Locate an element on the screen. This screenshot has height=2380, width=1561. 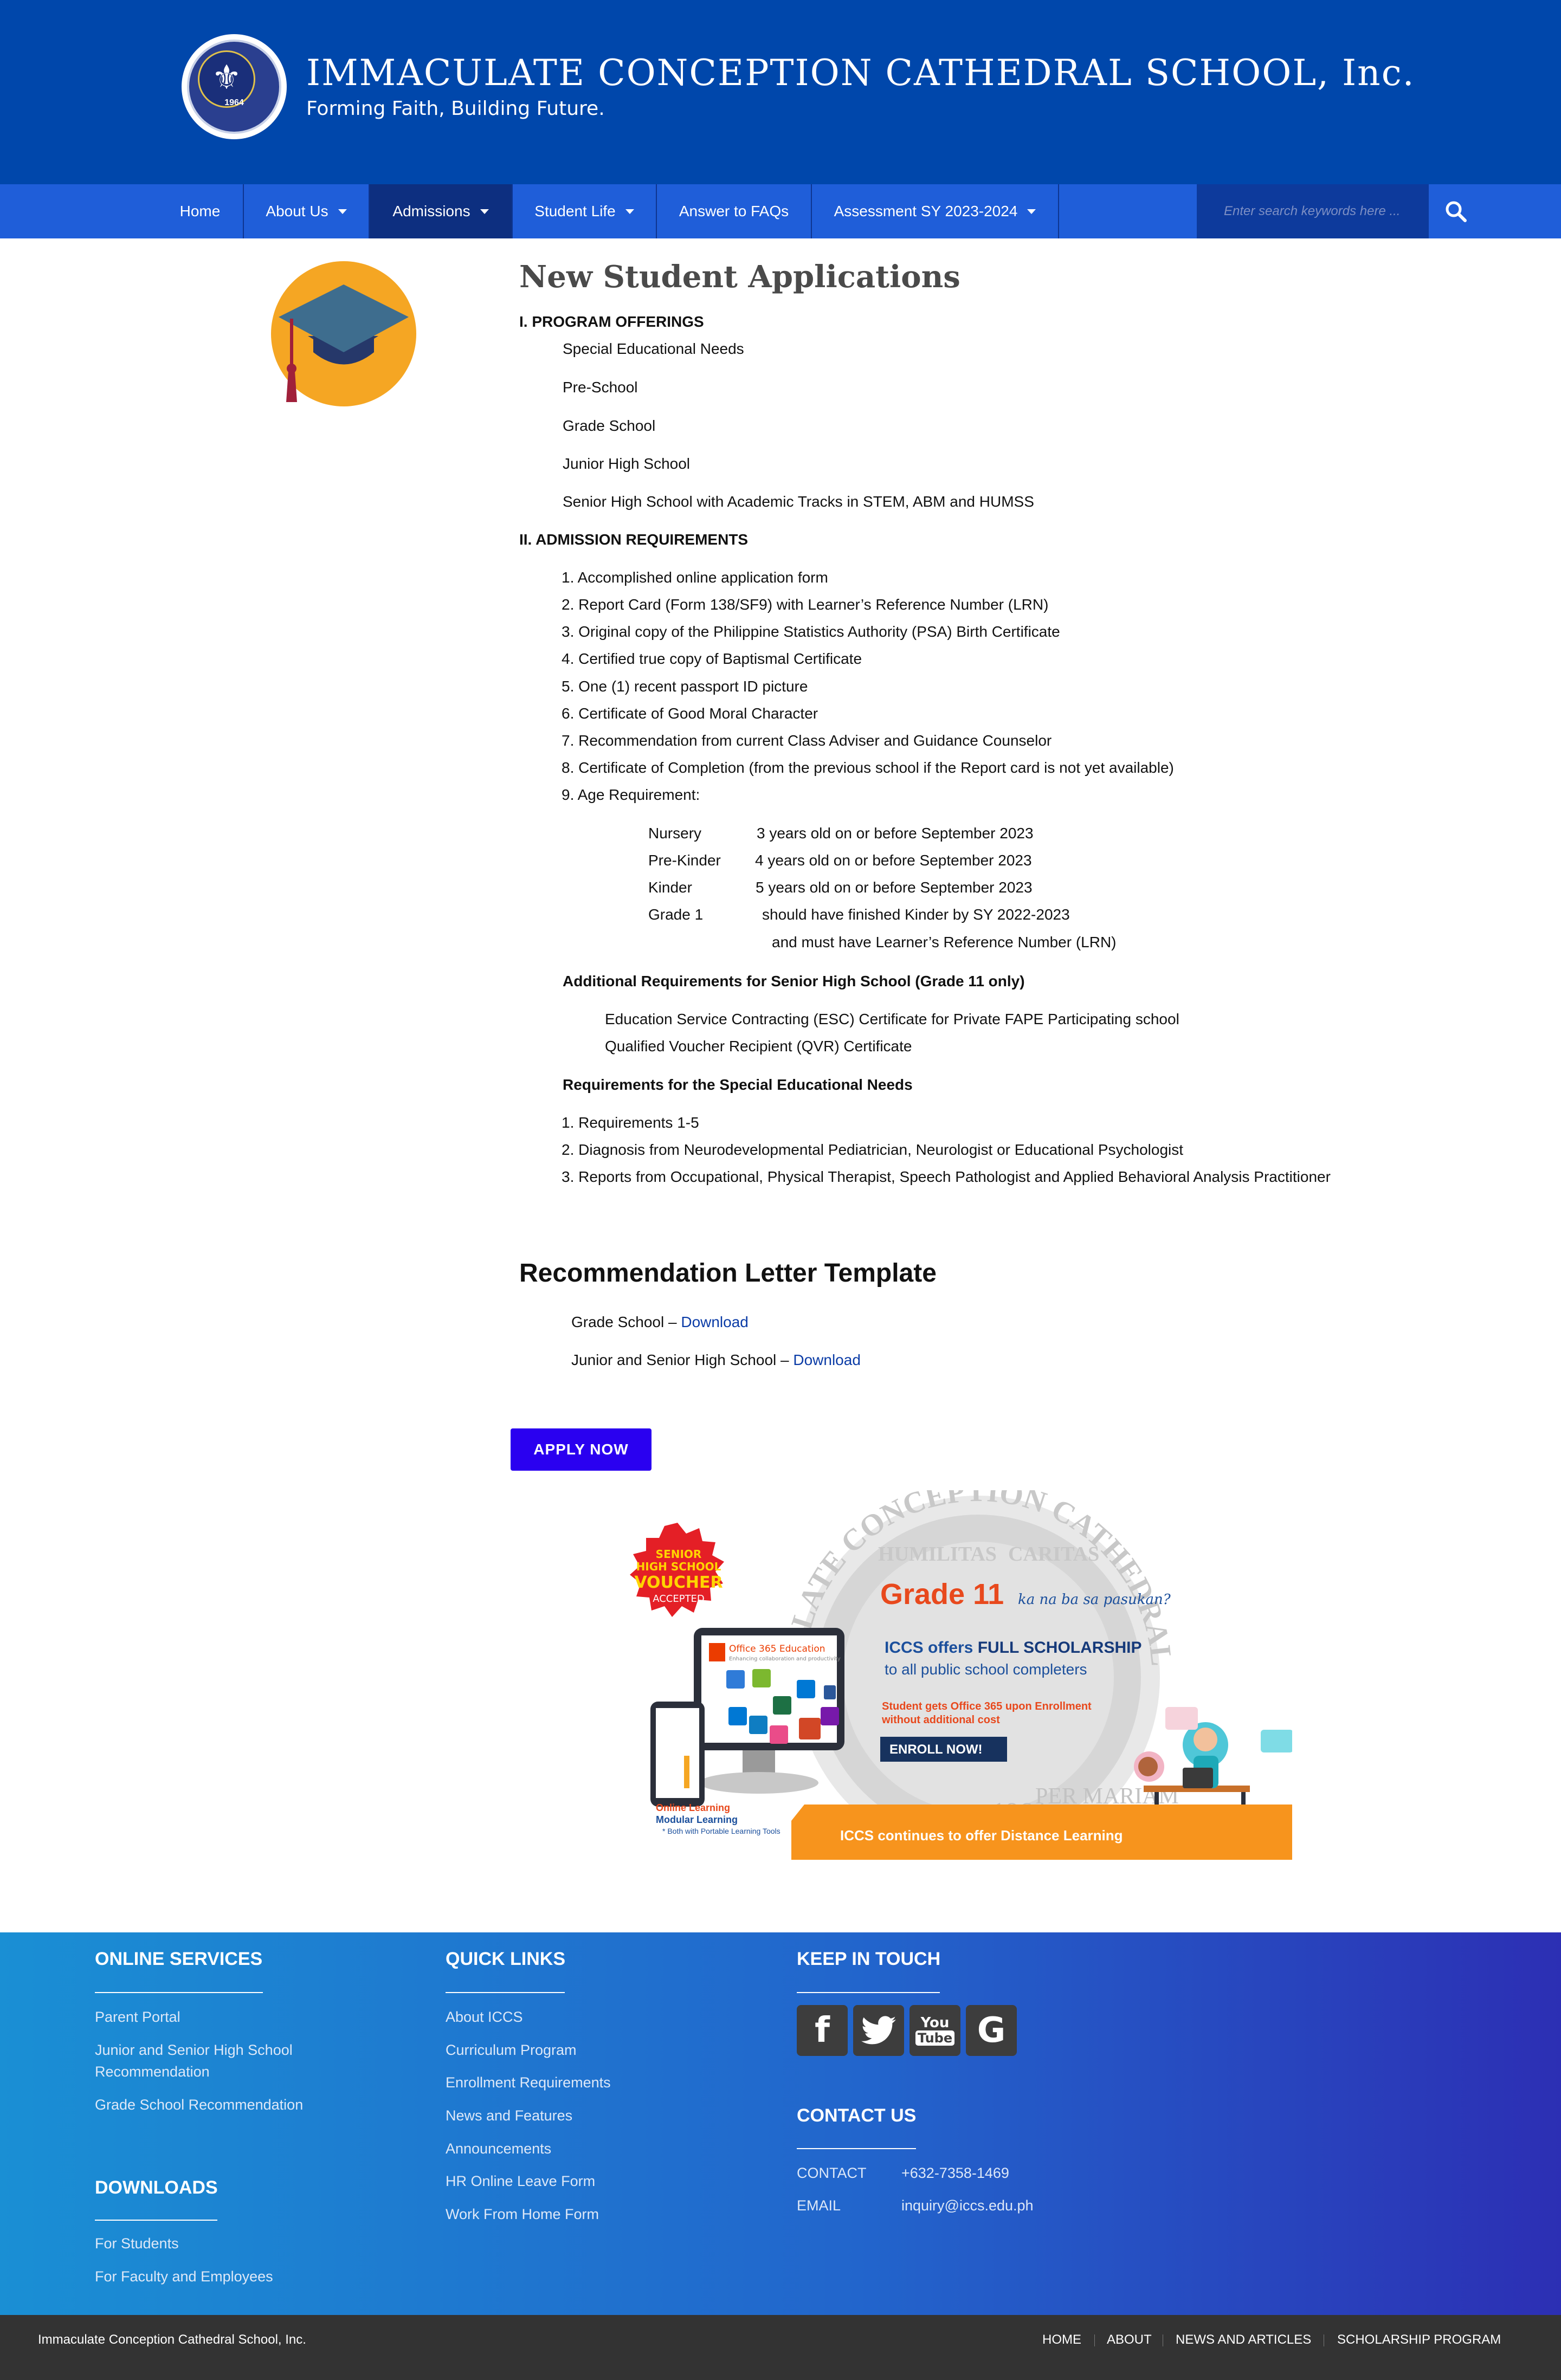
search-input is located at coordinates (1313, 211).